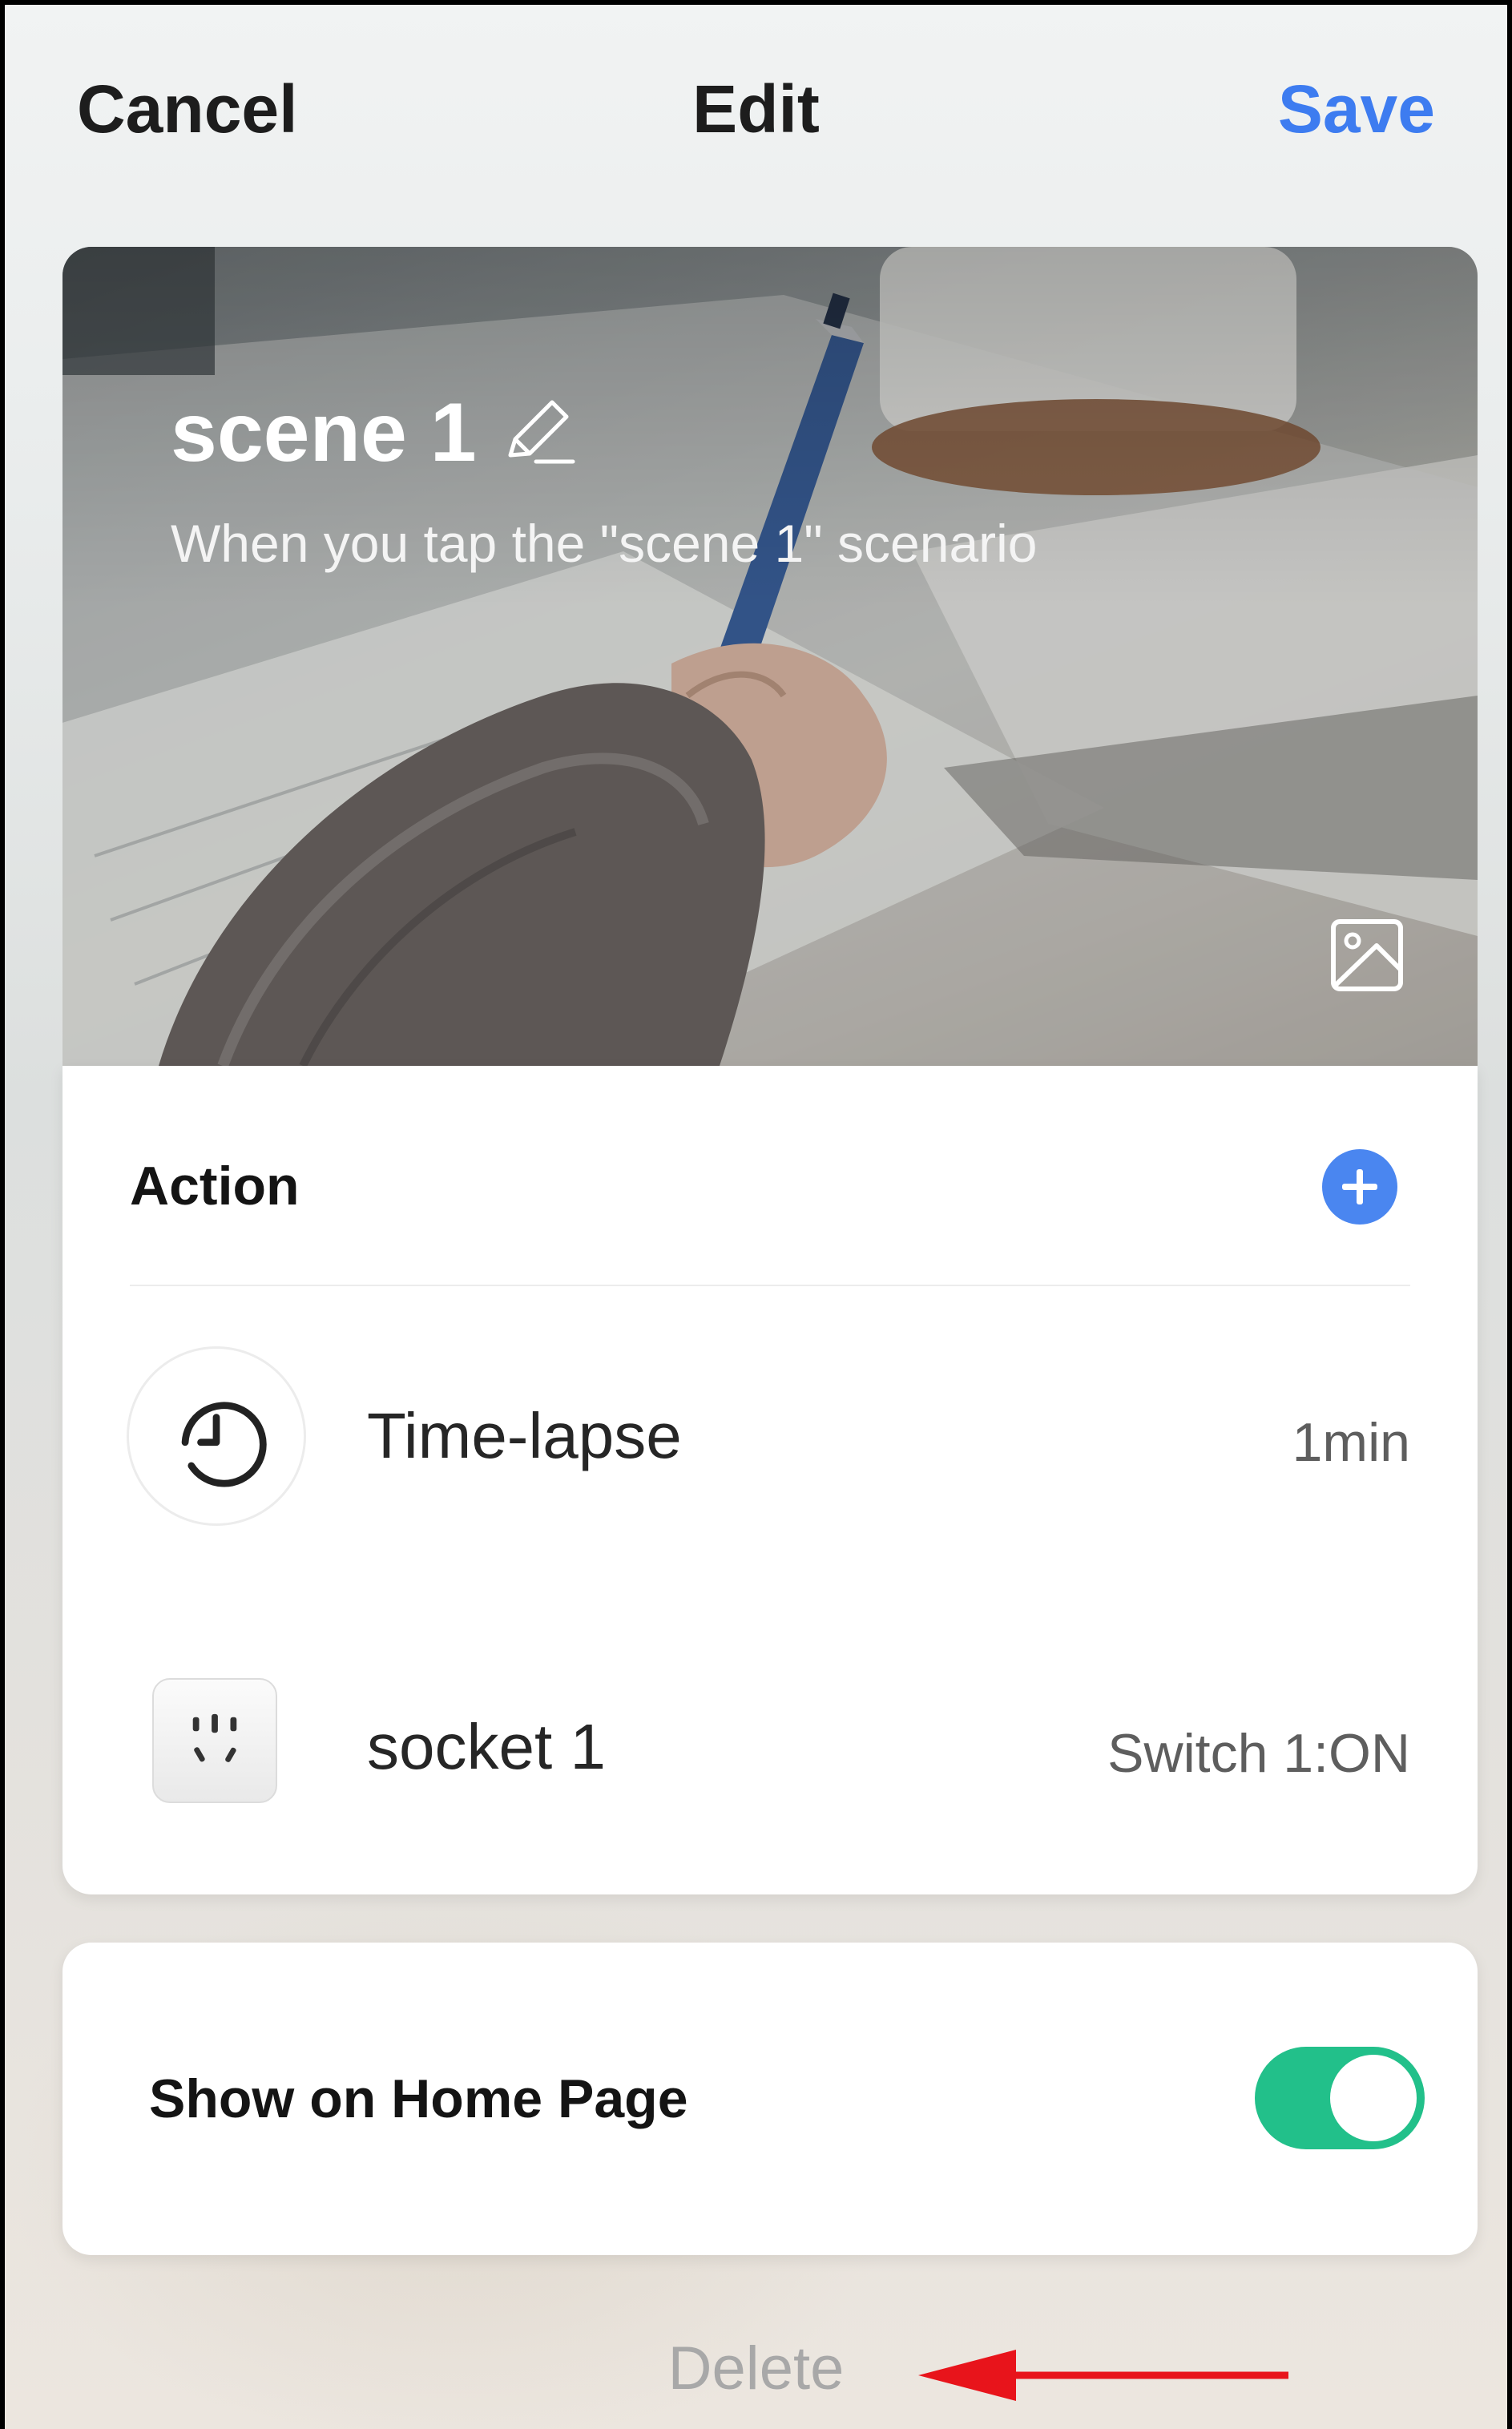 The width and height of the screenshot is (1512, 2429). What do you see at coordinates (1356, 109) in the screenshot?
I see `save-button: Save` at bounding box center [1356, 109].